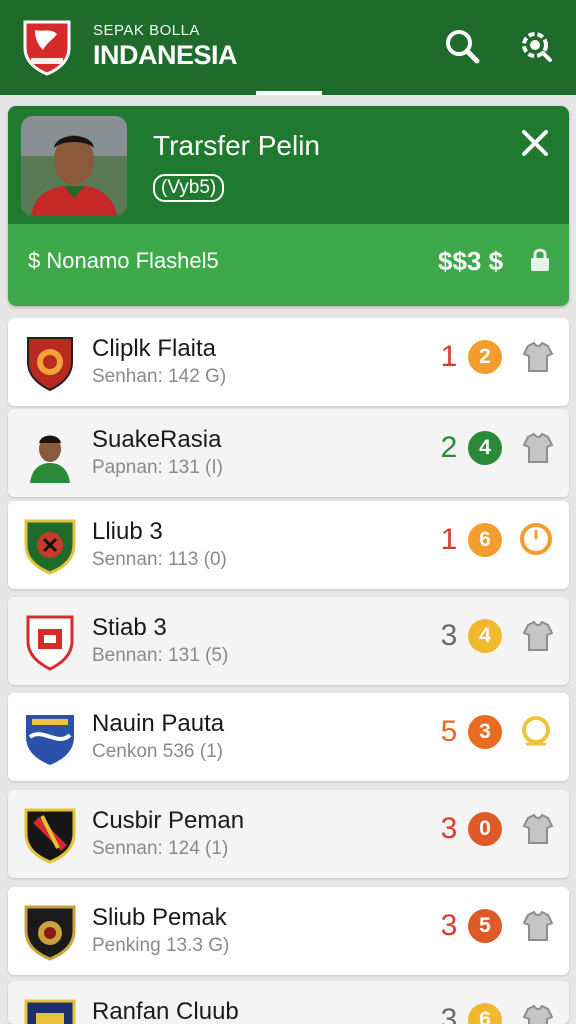 Image resolution: width=576 pixels, height=1024 pixels. What do you see at coordinates (536, 46) in the screenshot?
I see `search-settings-icon` at bounding box center [536, 46].